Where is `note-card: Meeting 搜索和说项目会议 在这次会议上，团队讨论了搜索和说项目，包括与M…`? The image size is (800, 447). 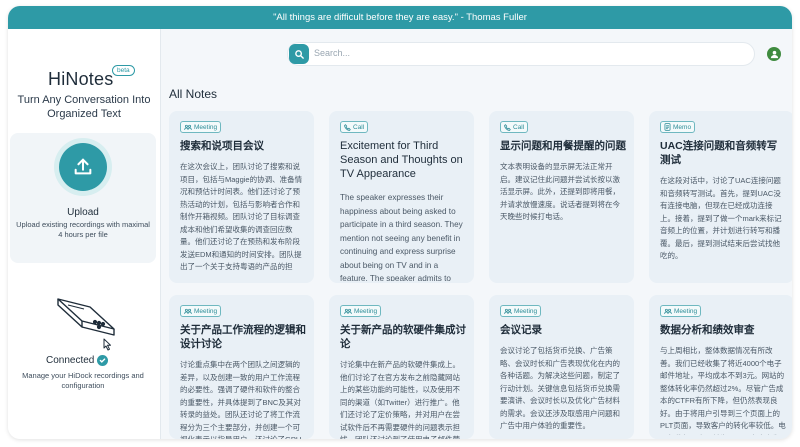
note-card: Meeting 搜索和说项目会议 在这次会议上，团队讨论了搜索和说项目，包括与M… is located at coordinates (241, 197).